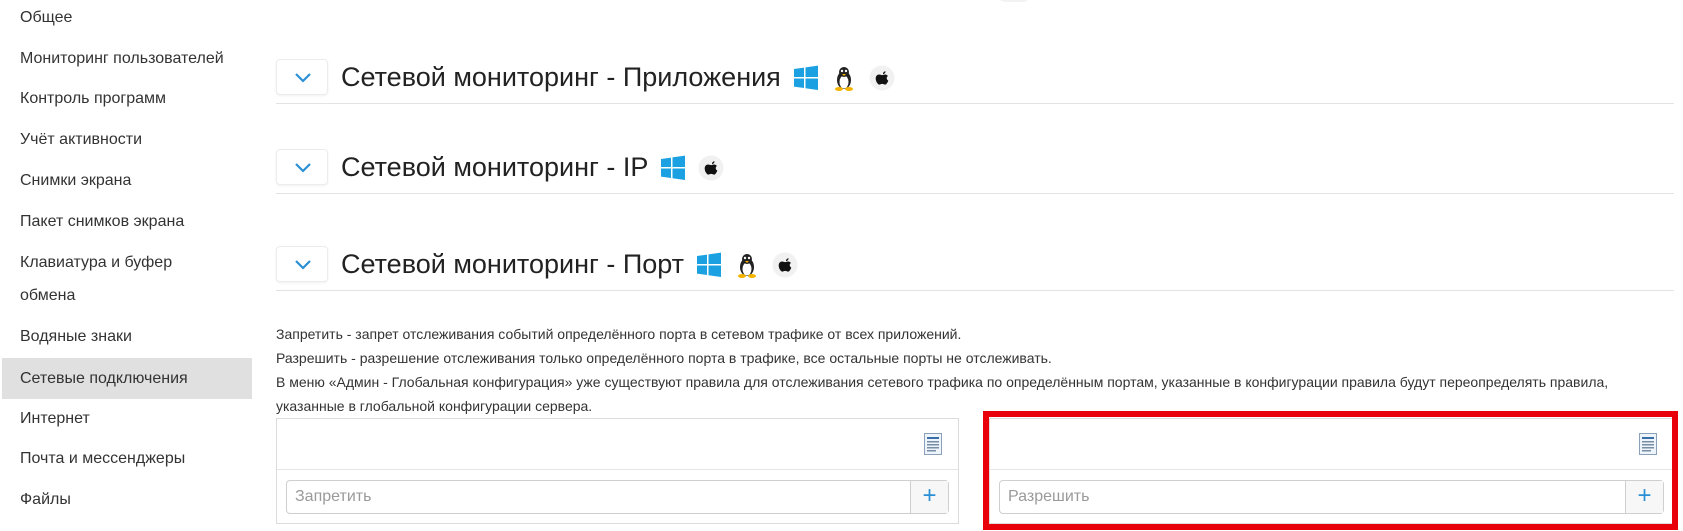 The image size is (1683, 531). I want to click on section-title: Сетевой мониторинг - IP, so click(532, 167).